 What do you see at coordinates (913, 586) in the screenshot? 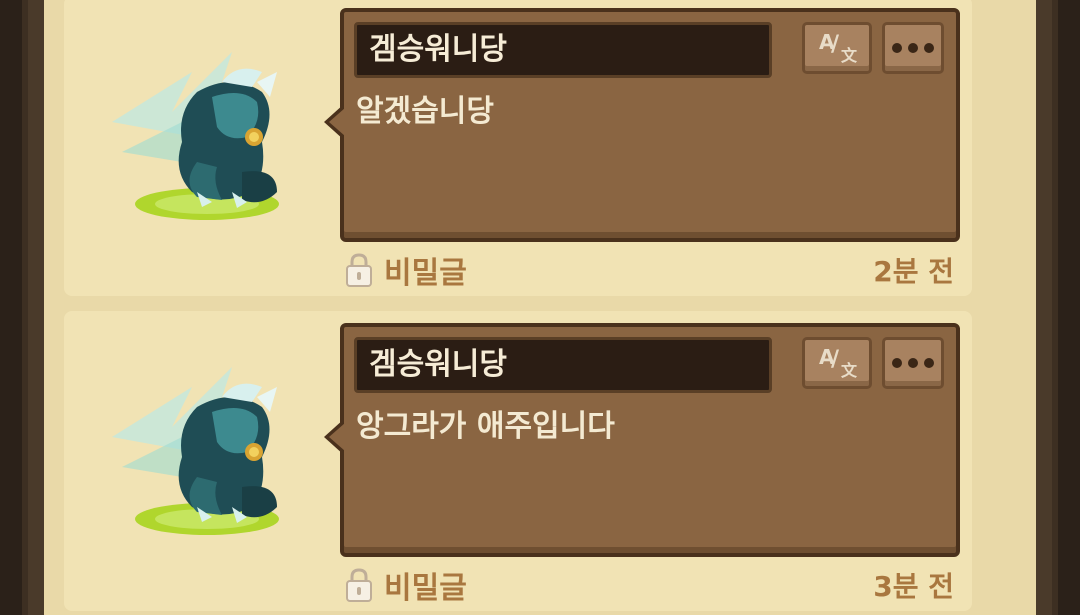
I see `post-time: 3분 전` at bounding box center [913, 586].